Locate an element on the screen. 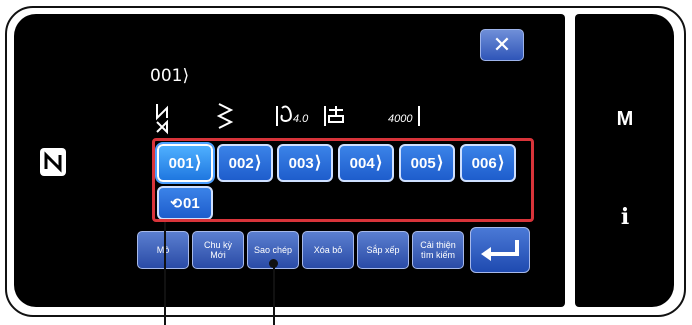 This screenshot has height=325, width=692. copy-callout-dot is located at coordinates (273, 263).